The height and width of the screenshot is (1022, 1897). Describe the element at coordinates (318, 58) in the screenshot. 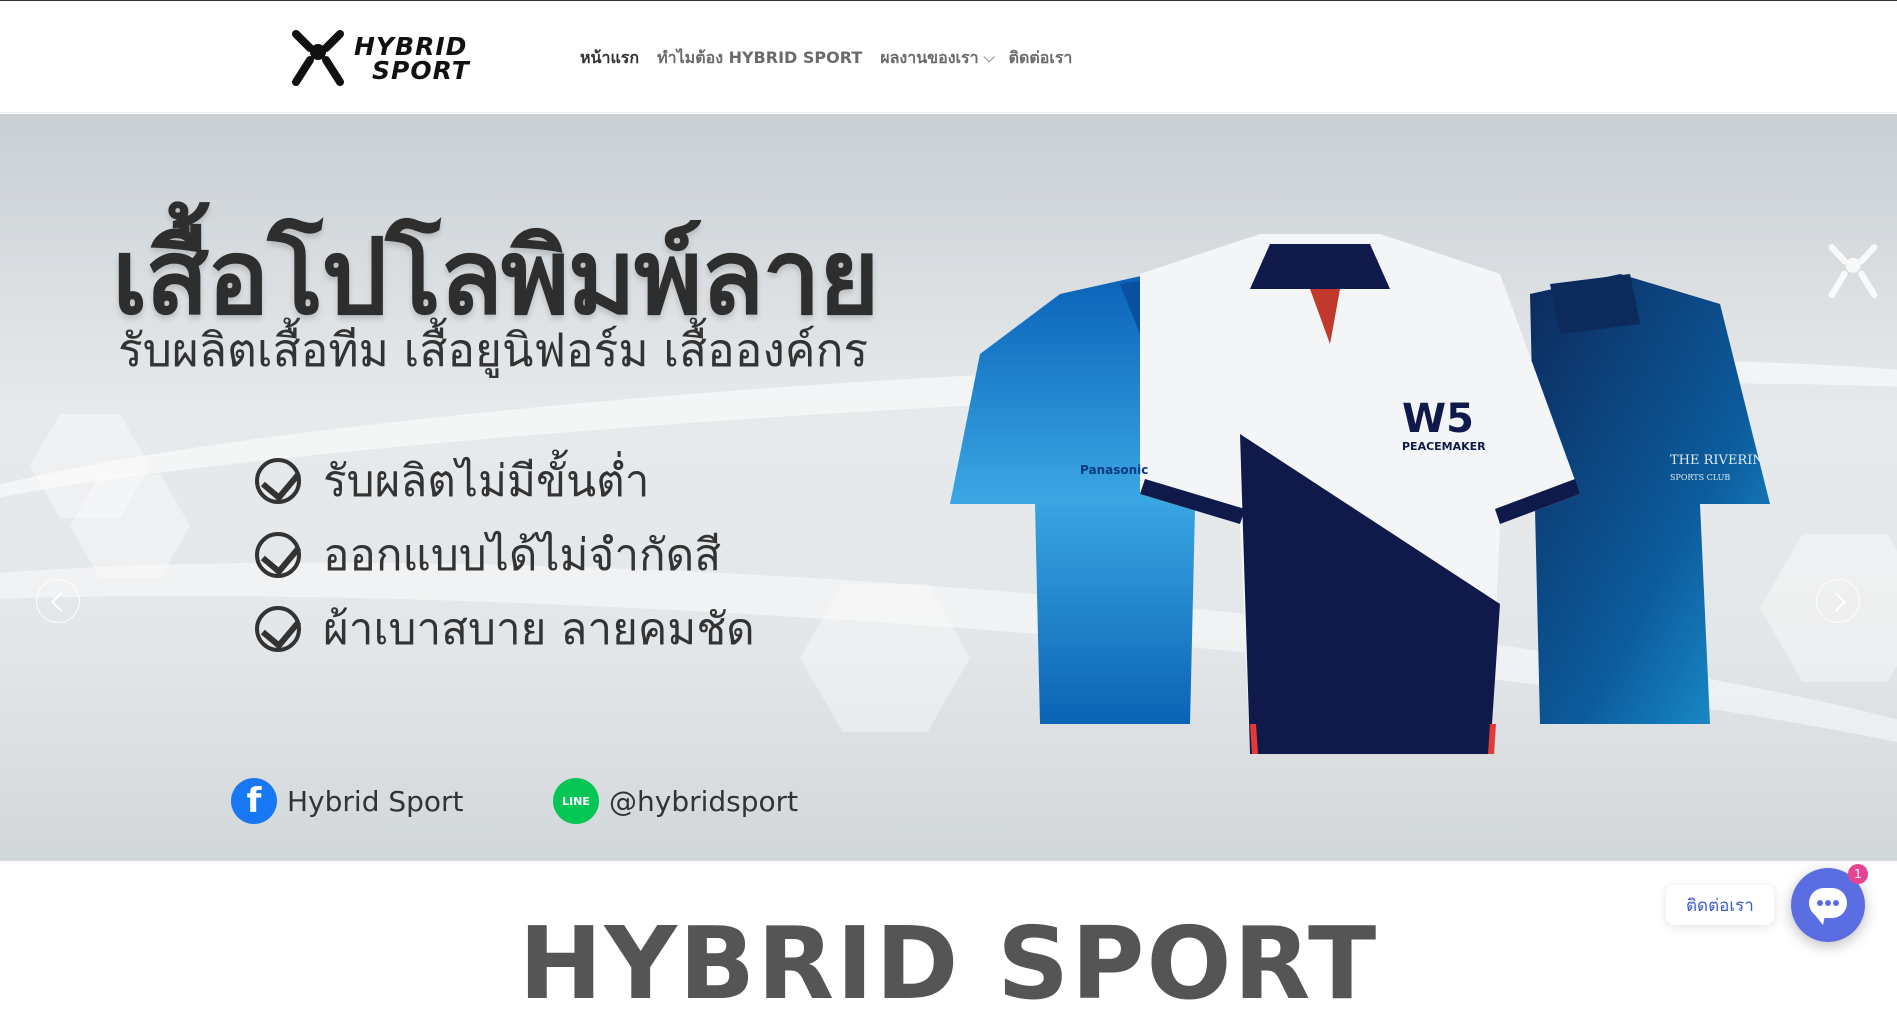

I see `hybrid-sport-logo-icon` at that location.